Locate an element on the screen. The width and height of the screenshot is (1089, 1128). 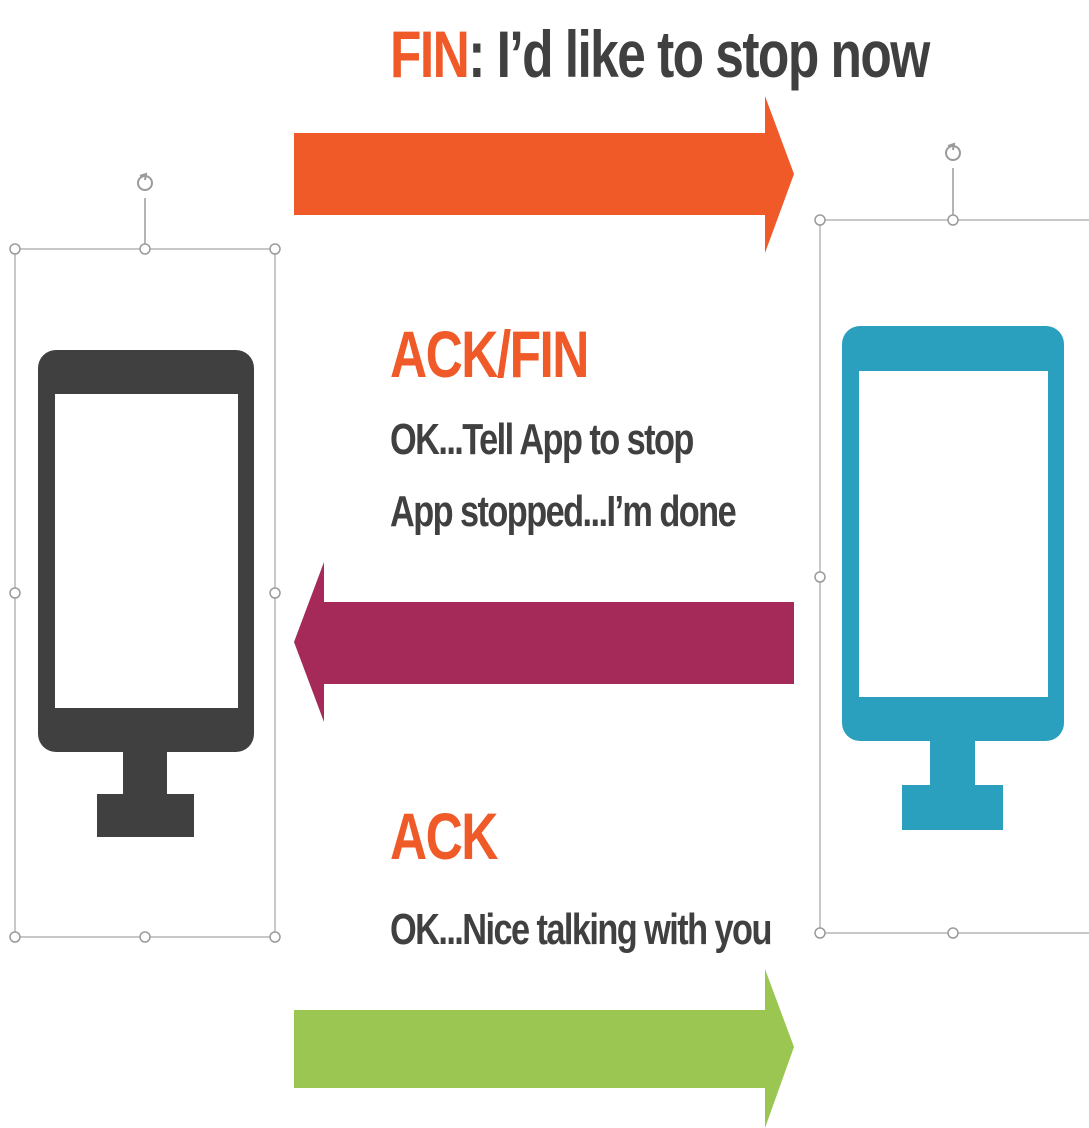
ack-line-1: OK...Nice talking with you is located at coordinates (581, 929).